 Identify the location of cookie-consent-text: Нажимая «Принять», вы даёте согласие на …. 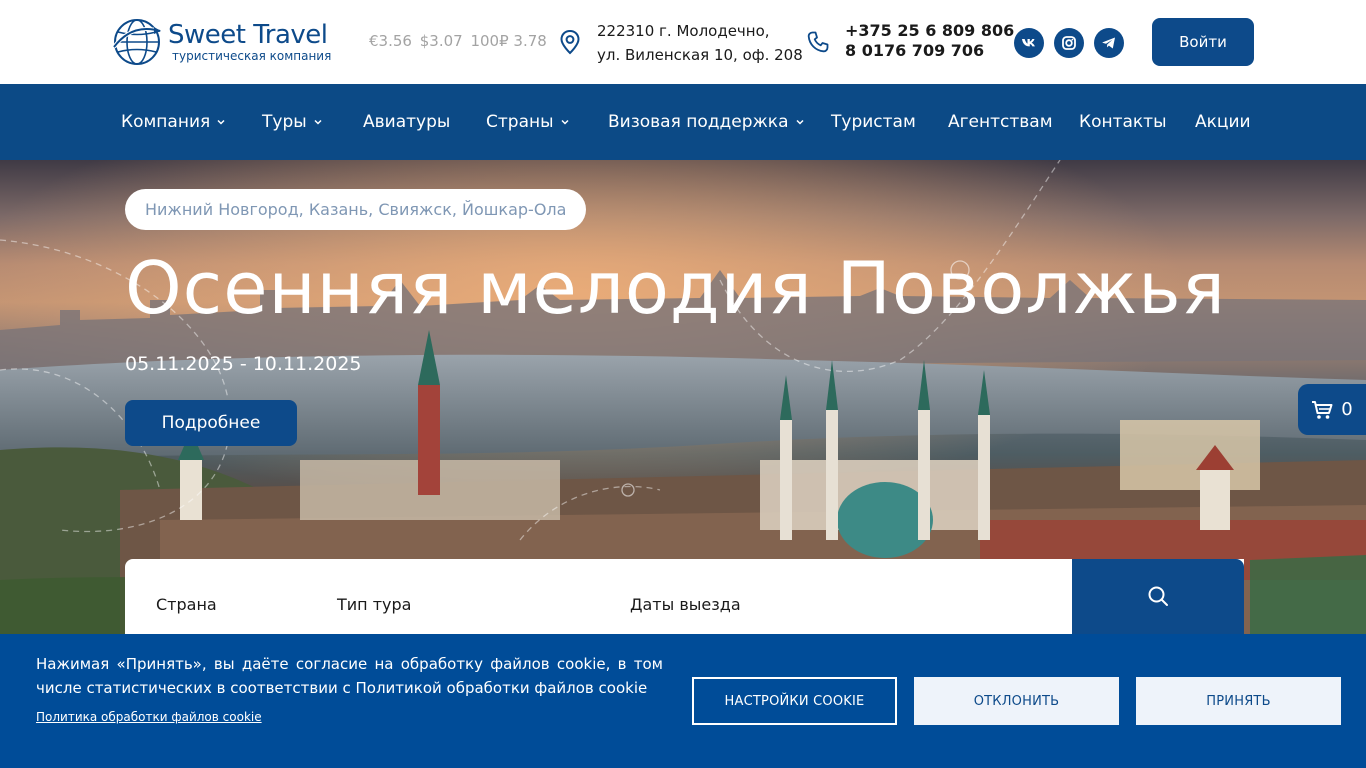
(349, 676).